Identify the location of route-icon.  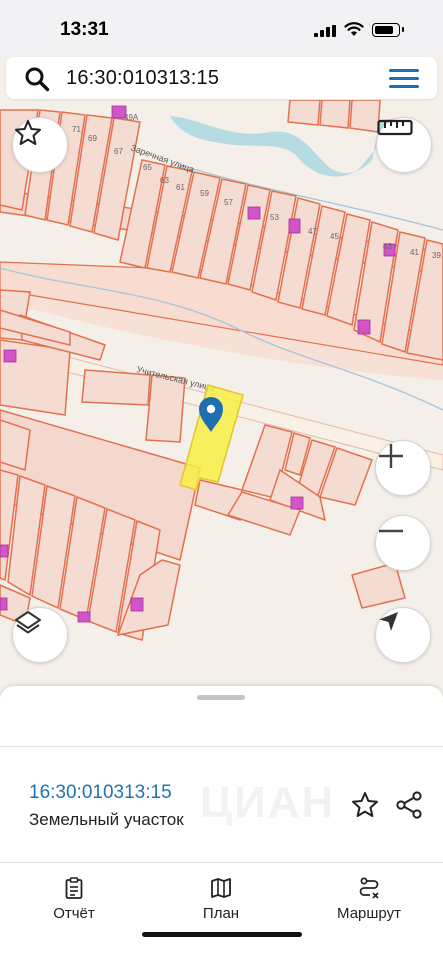
(369, 888).